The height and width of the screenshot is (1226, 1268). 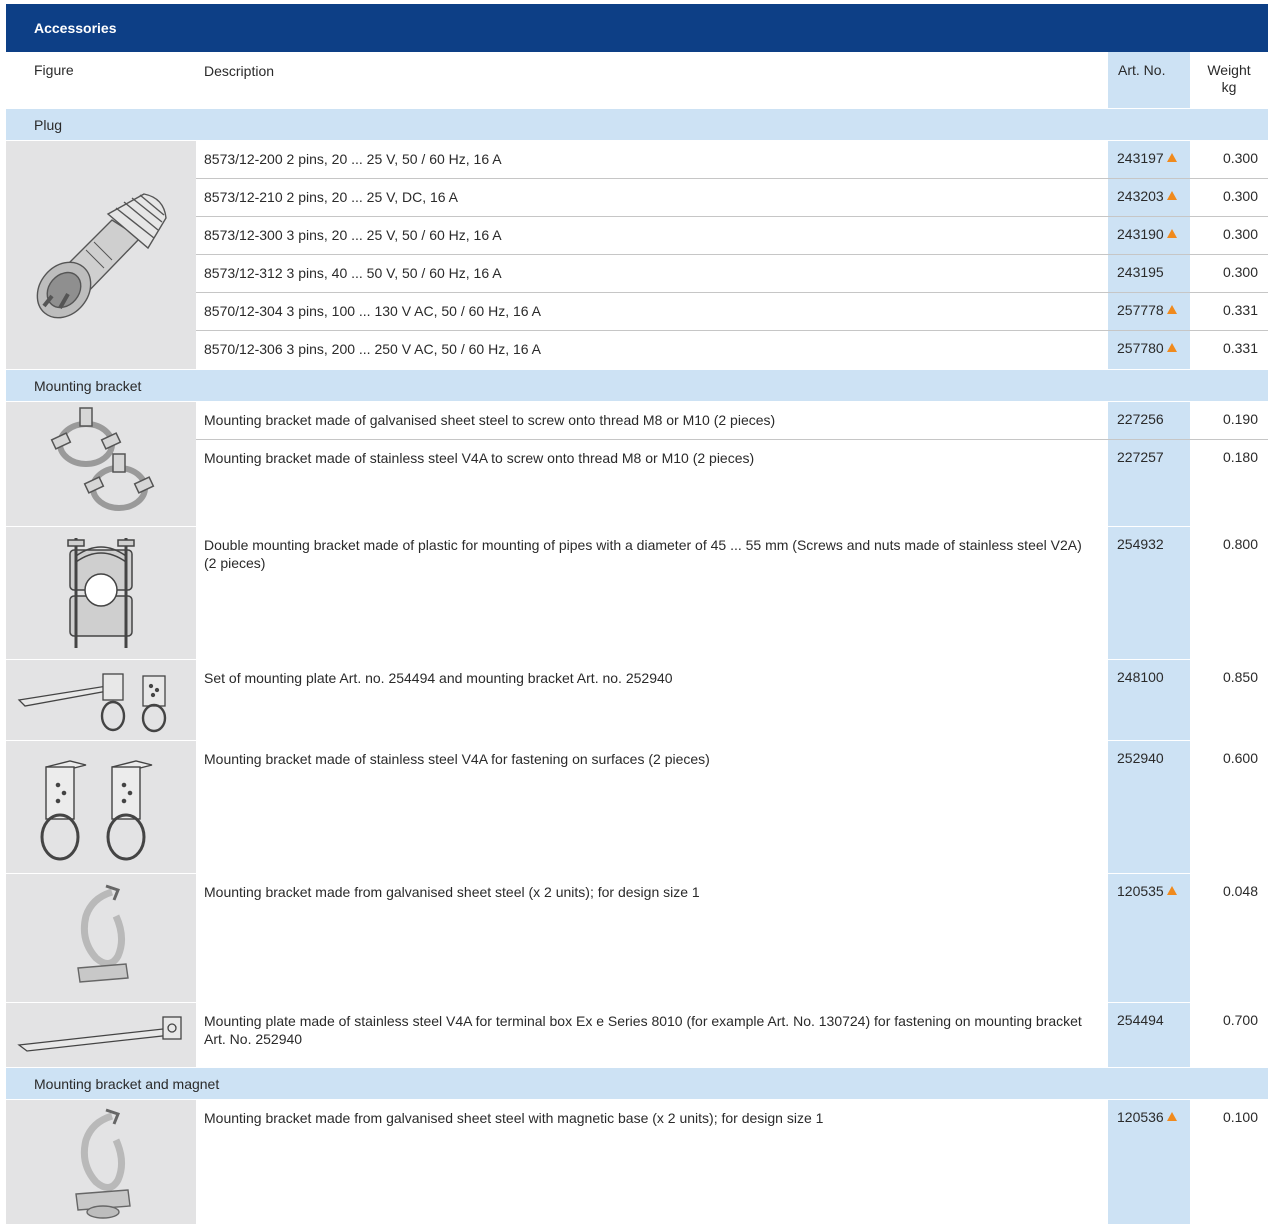 What do you see at coordinates (103, 933) in the screenshot?
I see `spring-clip-icon` at bounding box center [103, 933].